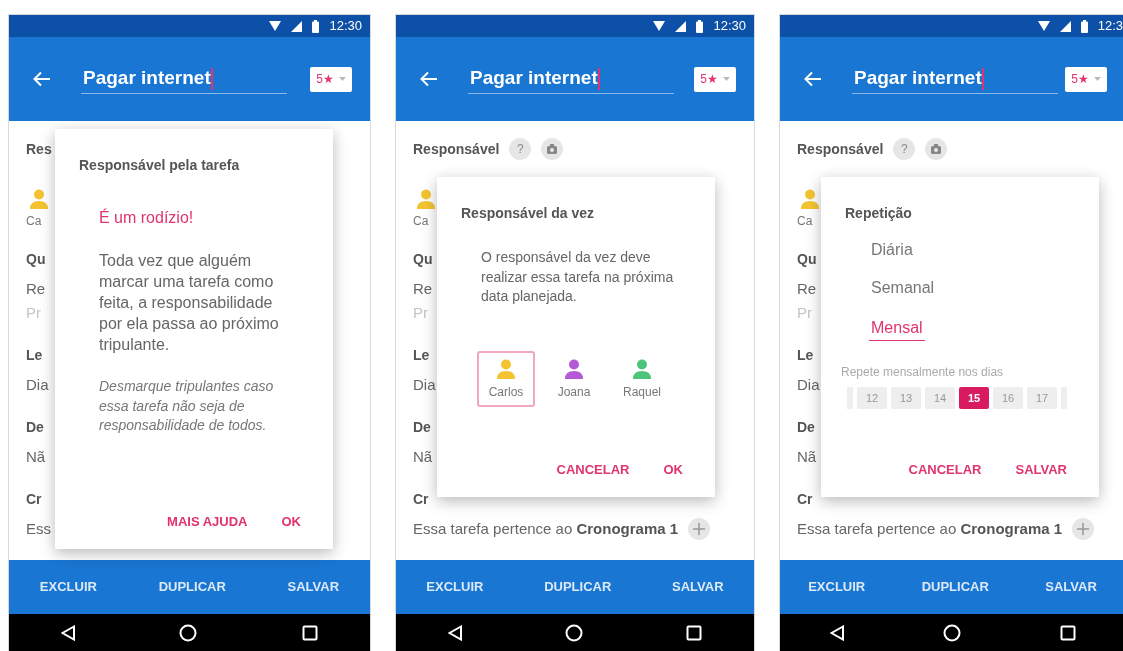  What do you see at coordinates (1110, 26) in the screenshot?
I see `status-time: 12:3` at bounding box center [1110, 26].